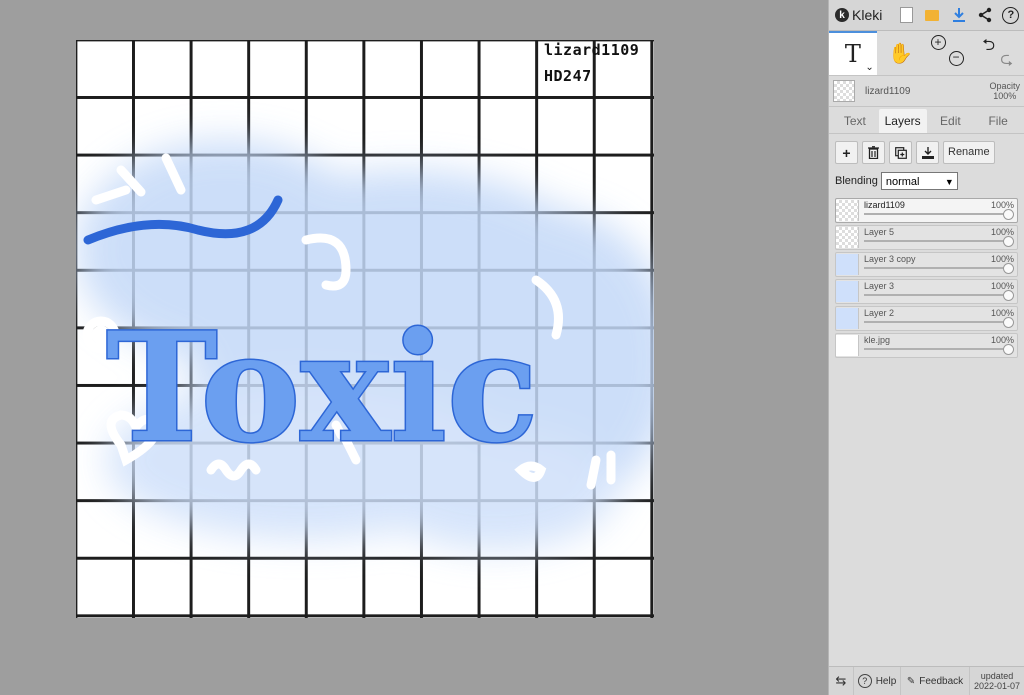  I want to click on undo-icon: ⮌, so click(988, 47).